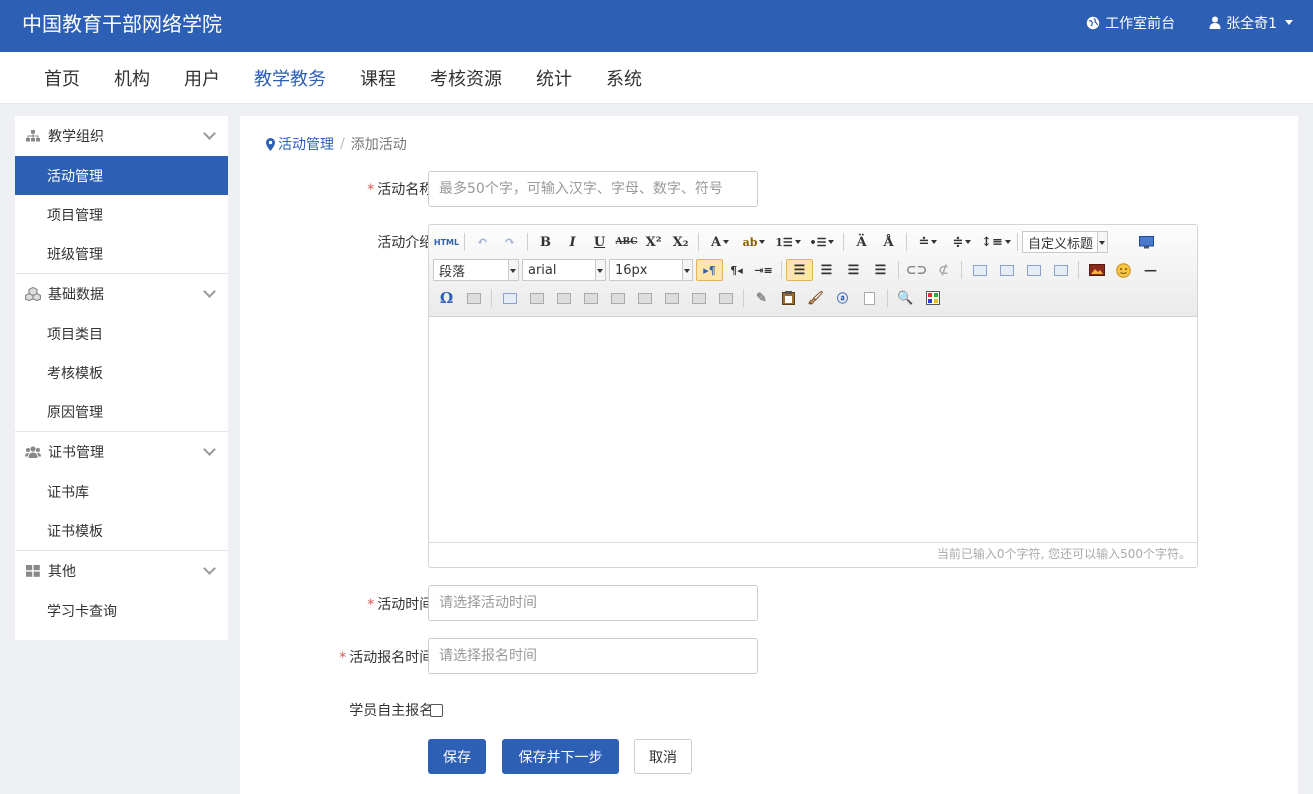  I want to click on insert-frame-icon, so click(932, 298).